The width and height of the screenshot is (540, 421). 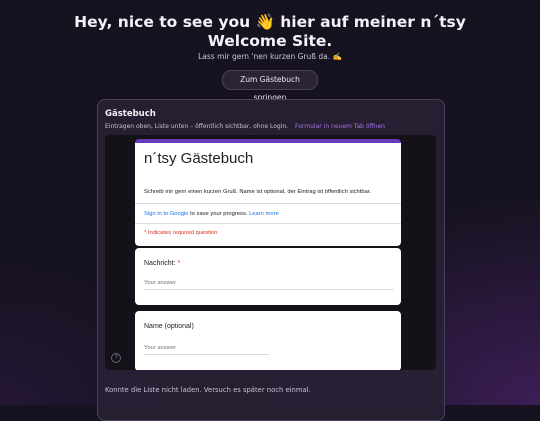 What do you see at coordinates (179, 263) in the screenshot?
I see `required-star: *` at bounding box center [179, 263].